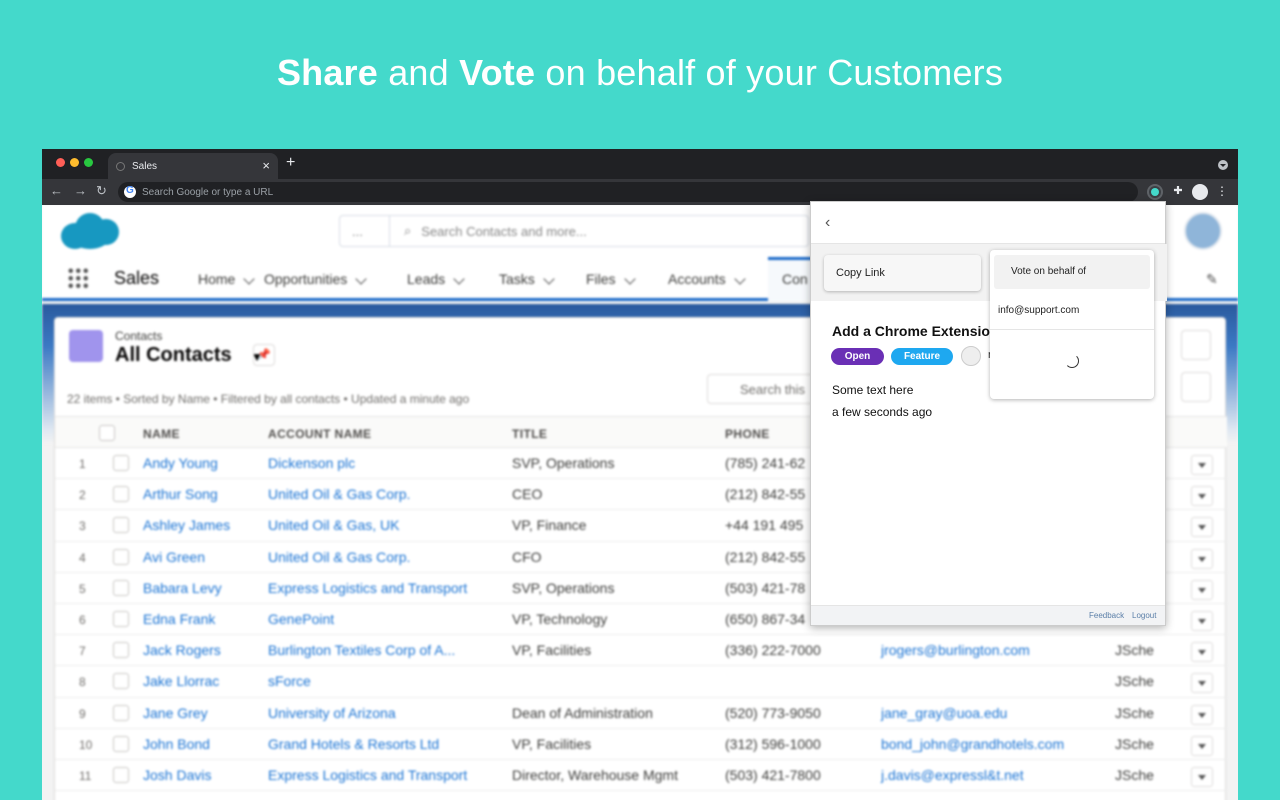 This screenshot has width=1280, height=800. What do you see at coordinates (89, 231) in the screenshot?
I see `salesforce-logo` at bounding box center [89, 231].